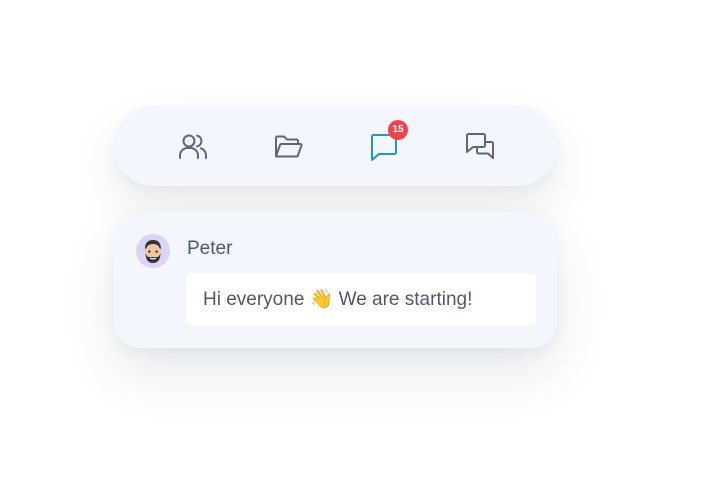 The image size is (724, 502). I want to click on message-bubble: Hi everyone 👋 We are starting!, so click(361, 299).